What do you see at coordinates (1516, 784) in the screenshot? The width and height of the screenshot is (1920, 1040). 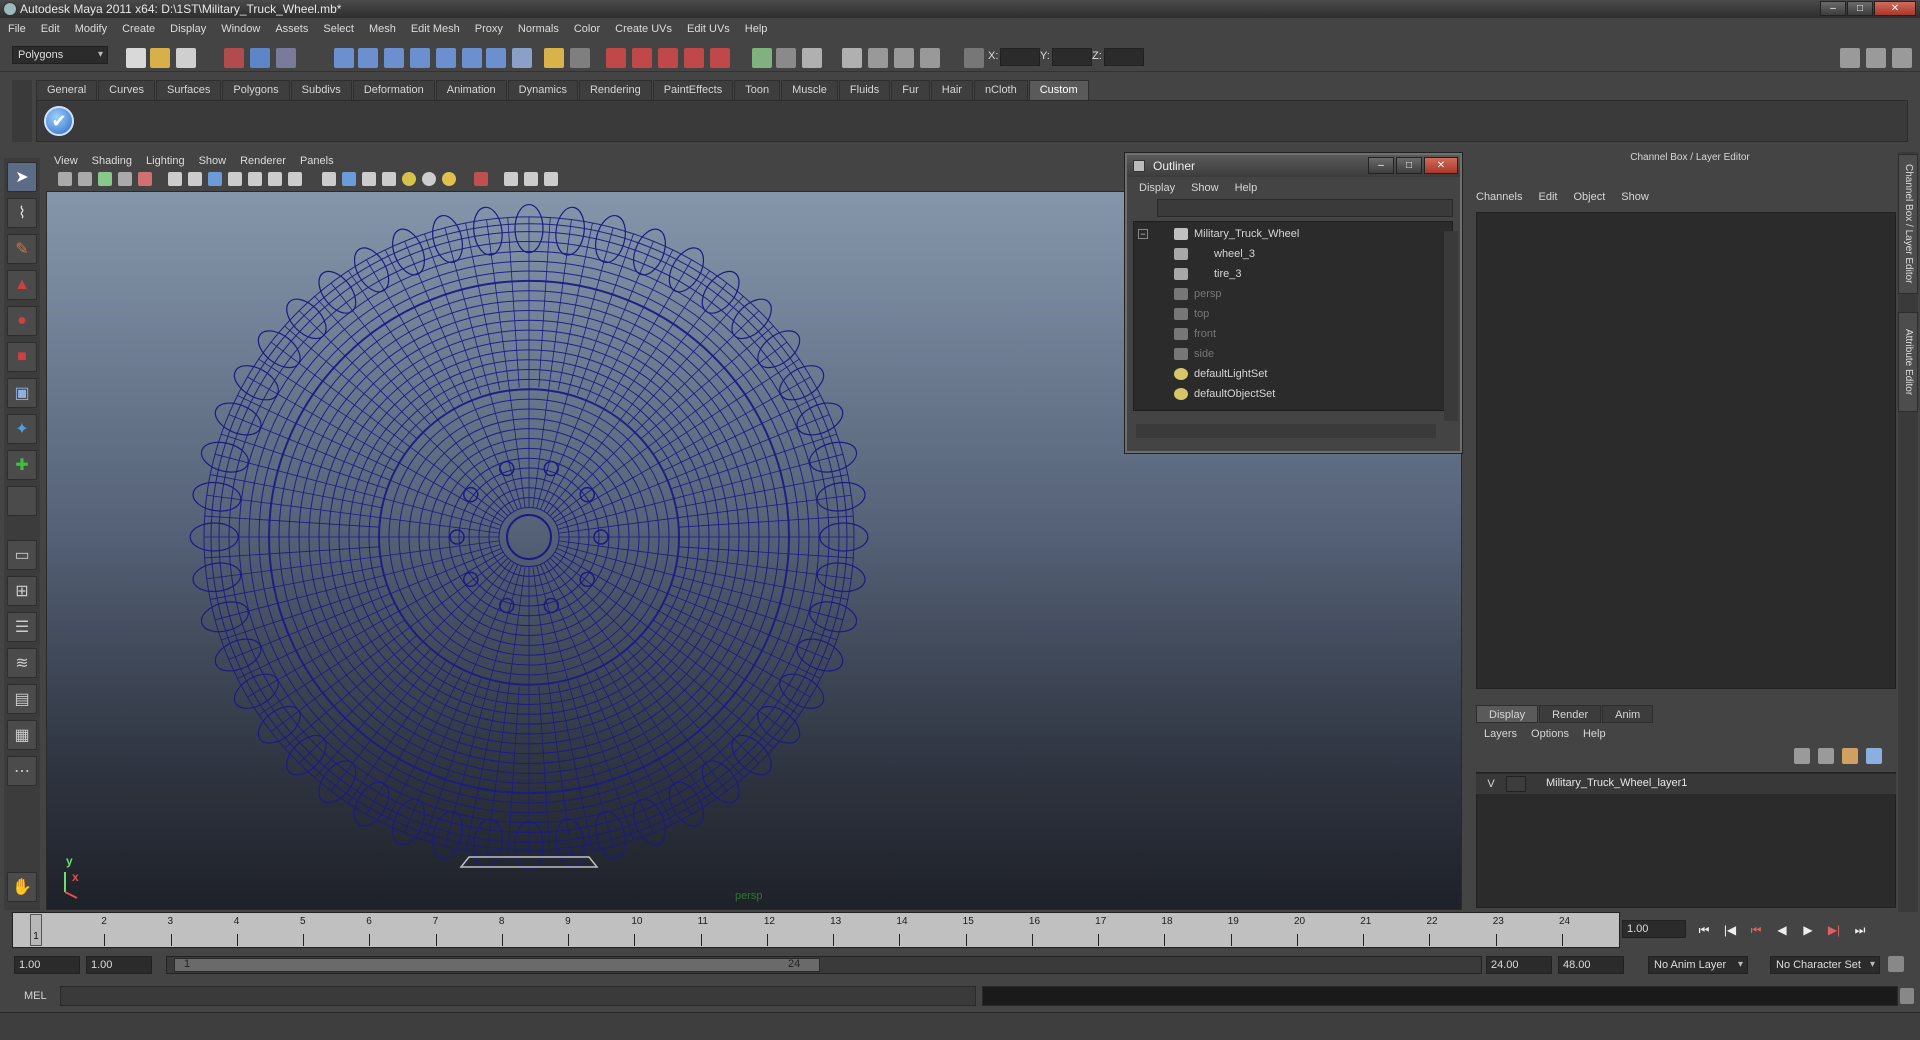 I see `layer-type-toggle` at bounding box center [1516, 784].